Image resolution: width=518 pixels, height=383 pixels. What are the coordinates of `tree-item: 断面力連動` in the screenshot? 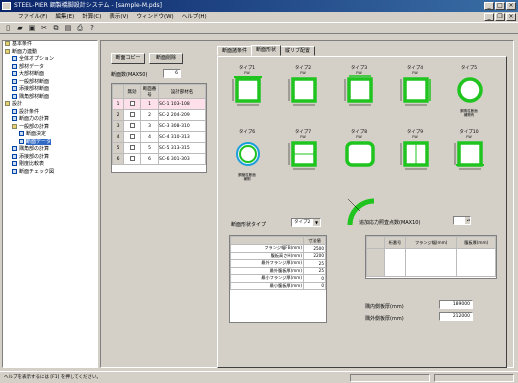 It's located at (50, 52).